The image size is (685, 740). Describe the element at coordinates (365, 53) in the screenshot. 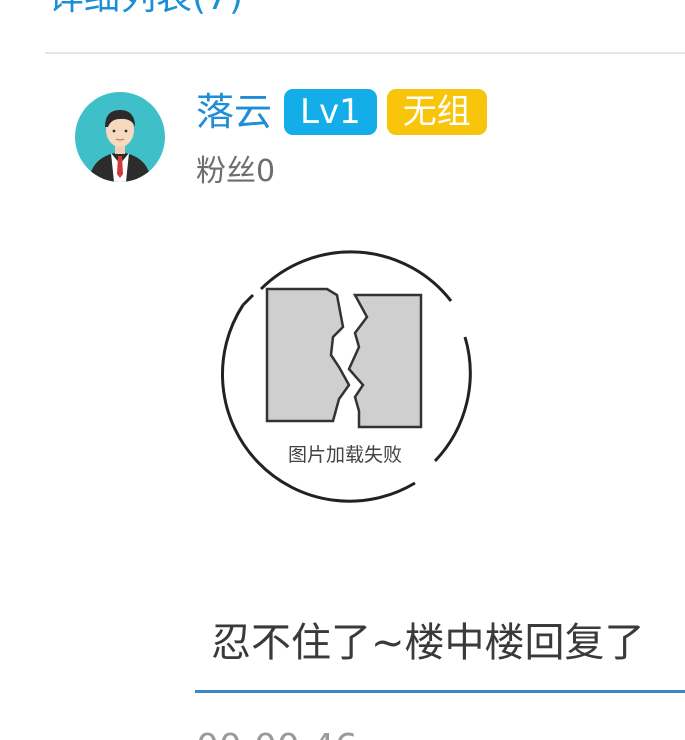

I see `header-divider` at that location.